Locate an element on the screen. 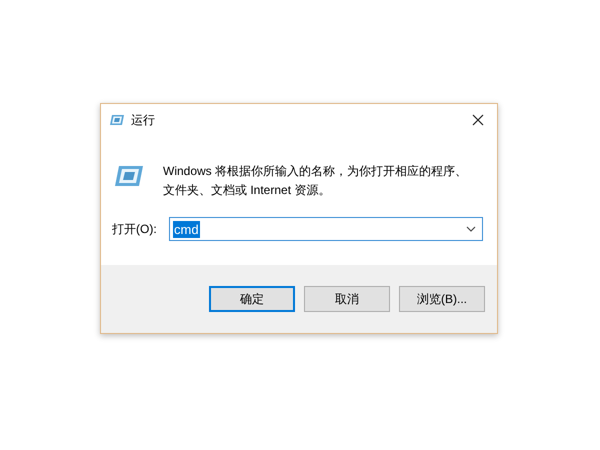 Image resolution: width=600 pixels, height=450 pixels. open-label: 打开(O): is located at coordinates (135, 229).